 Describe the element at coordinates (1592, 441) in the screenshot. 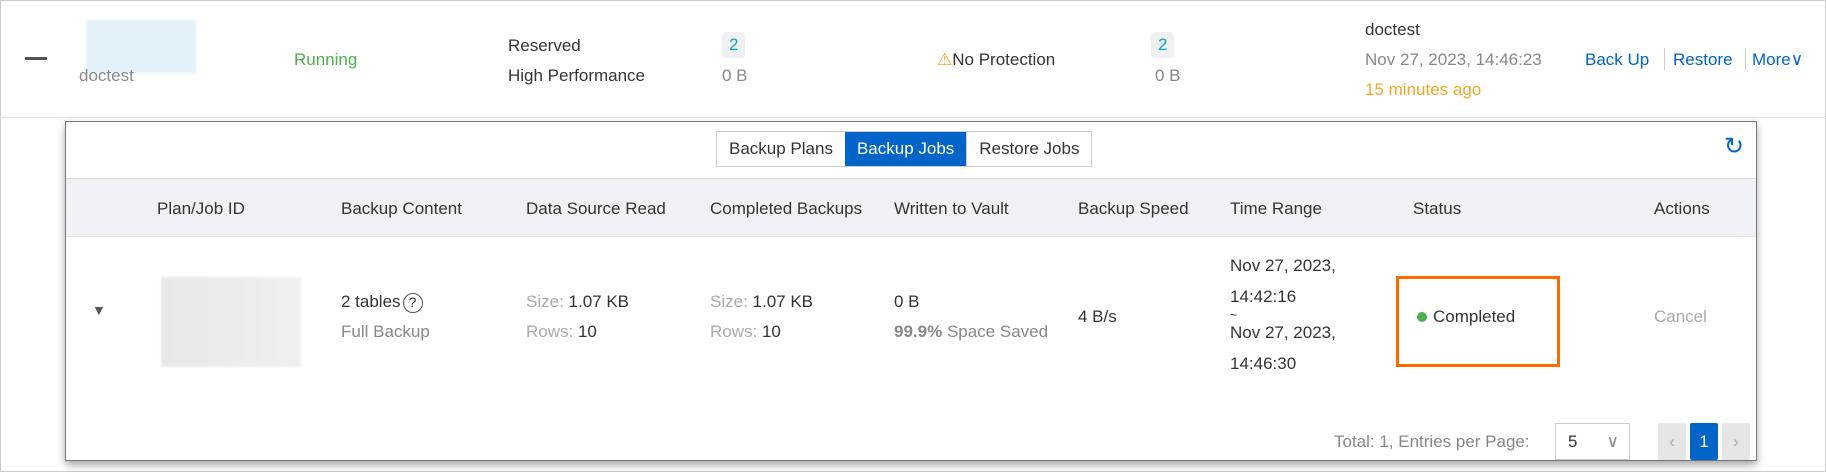

I see `page-size-select: 5 ∨` at that location.